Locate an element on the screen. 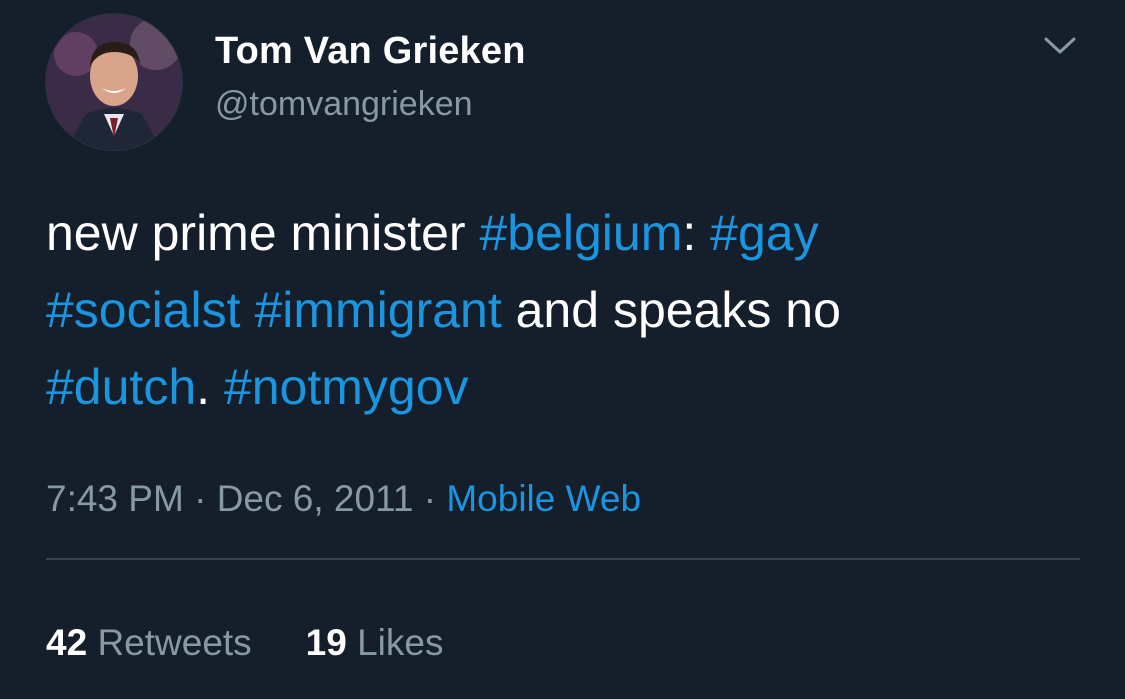 This screenshot has height=699, width=1125. divider is located at coordinates (563, 559).